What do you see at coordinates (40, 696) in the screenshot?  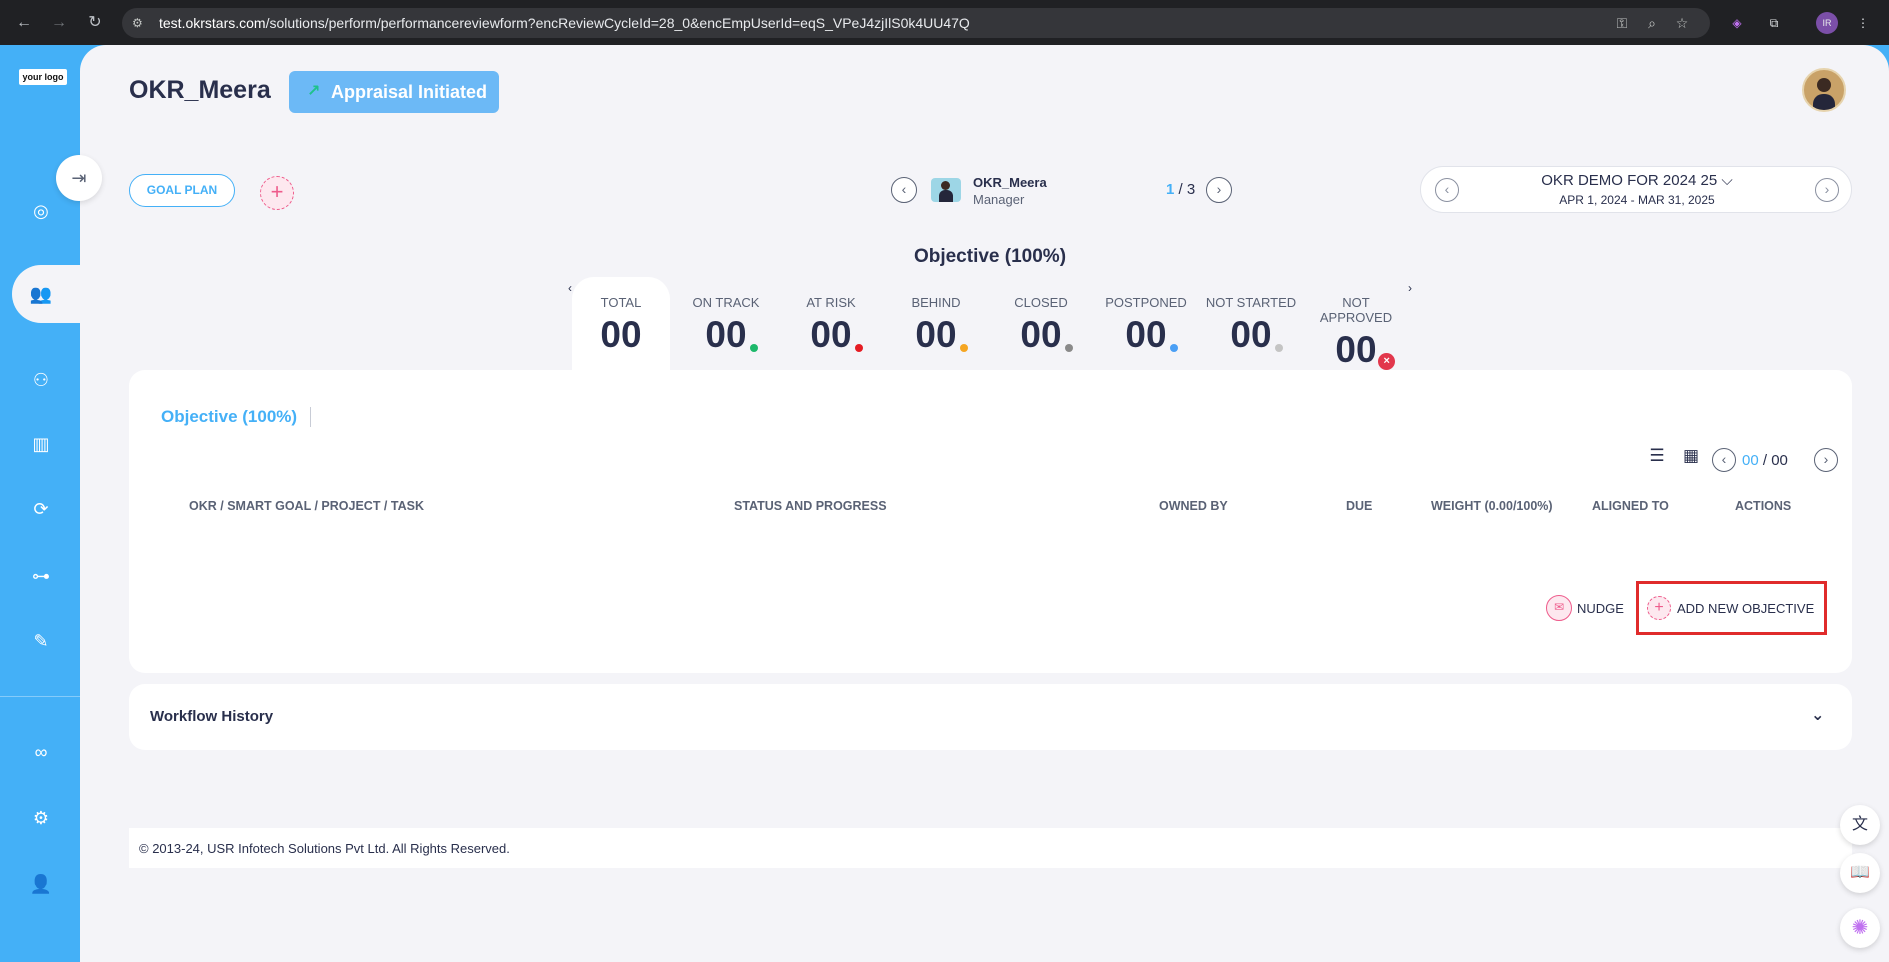 I see `sidebar-divider` at bounding box center [40, 696].